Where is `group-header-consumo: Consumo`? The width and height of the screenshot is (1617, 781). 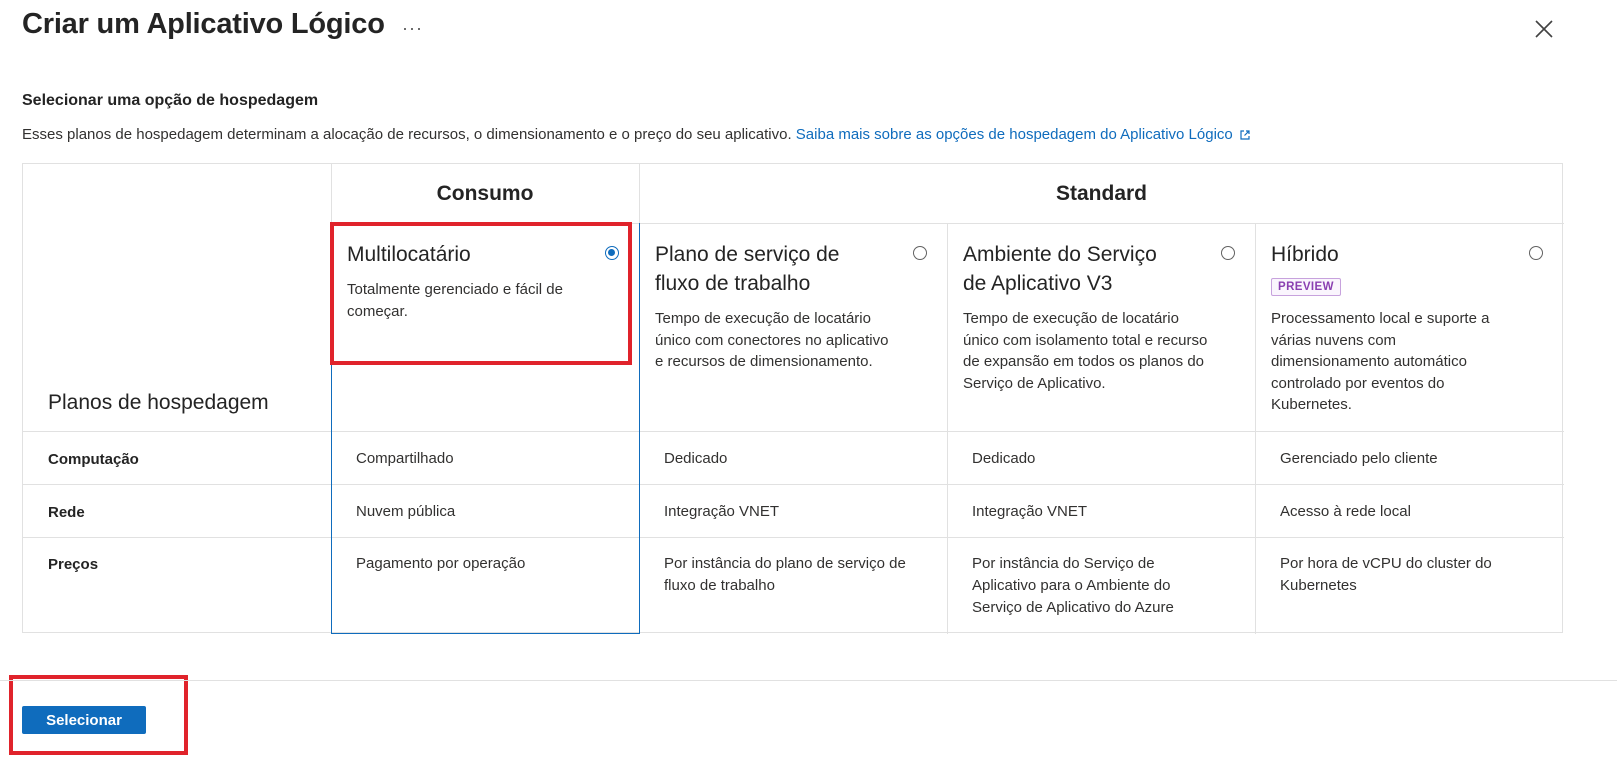 group-header-consumo: Consumo is located at coordinates (485, 193).